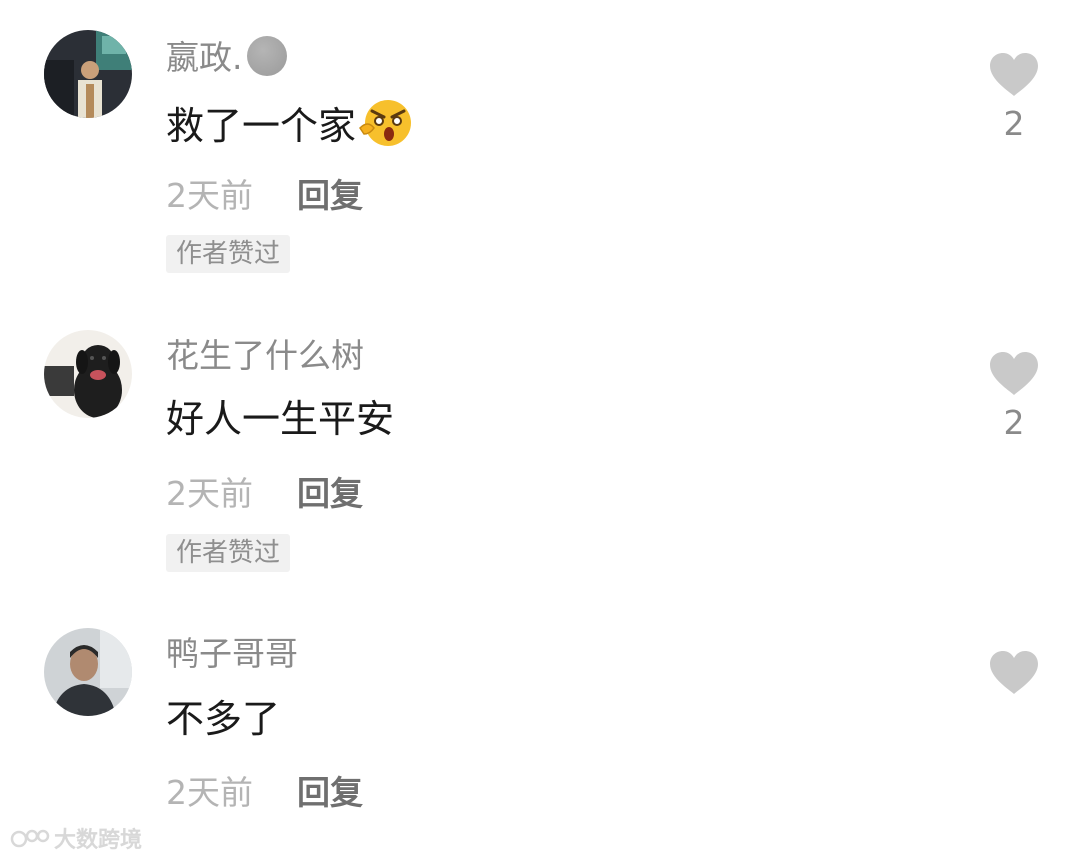  I want to click on comment-text-content: 救了一个家, so click(261, 126).